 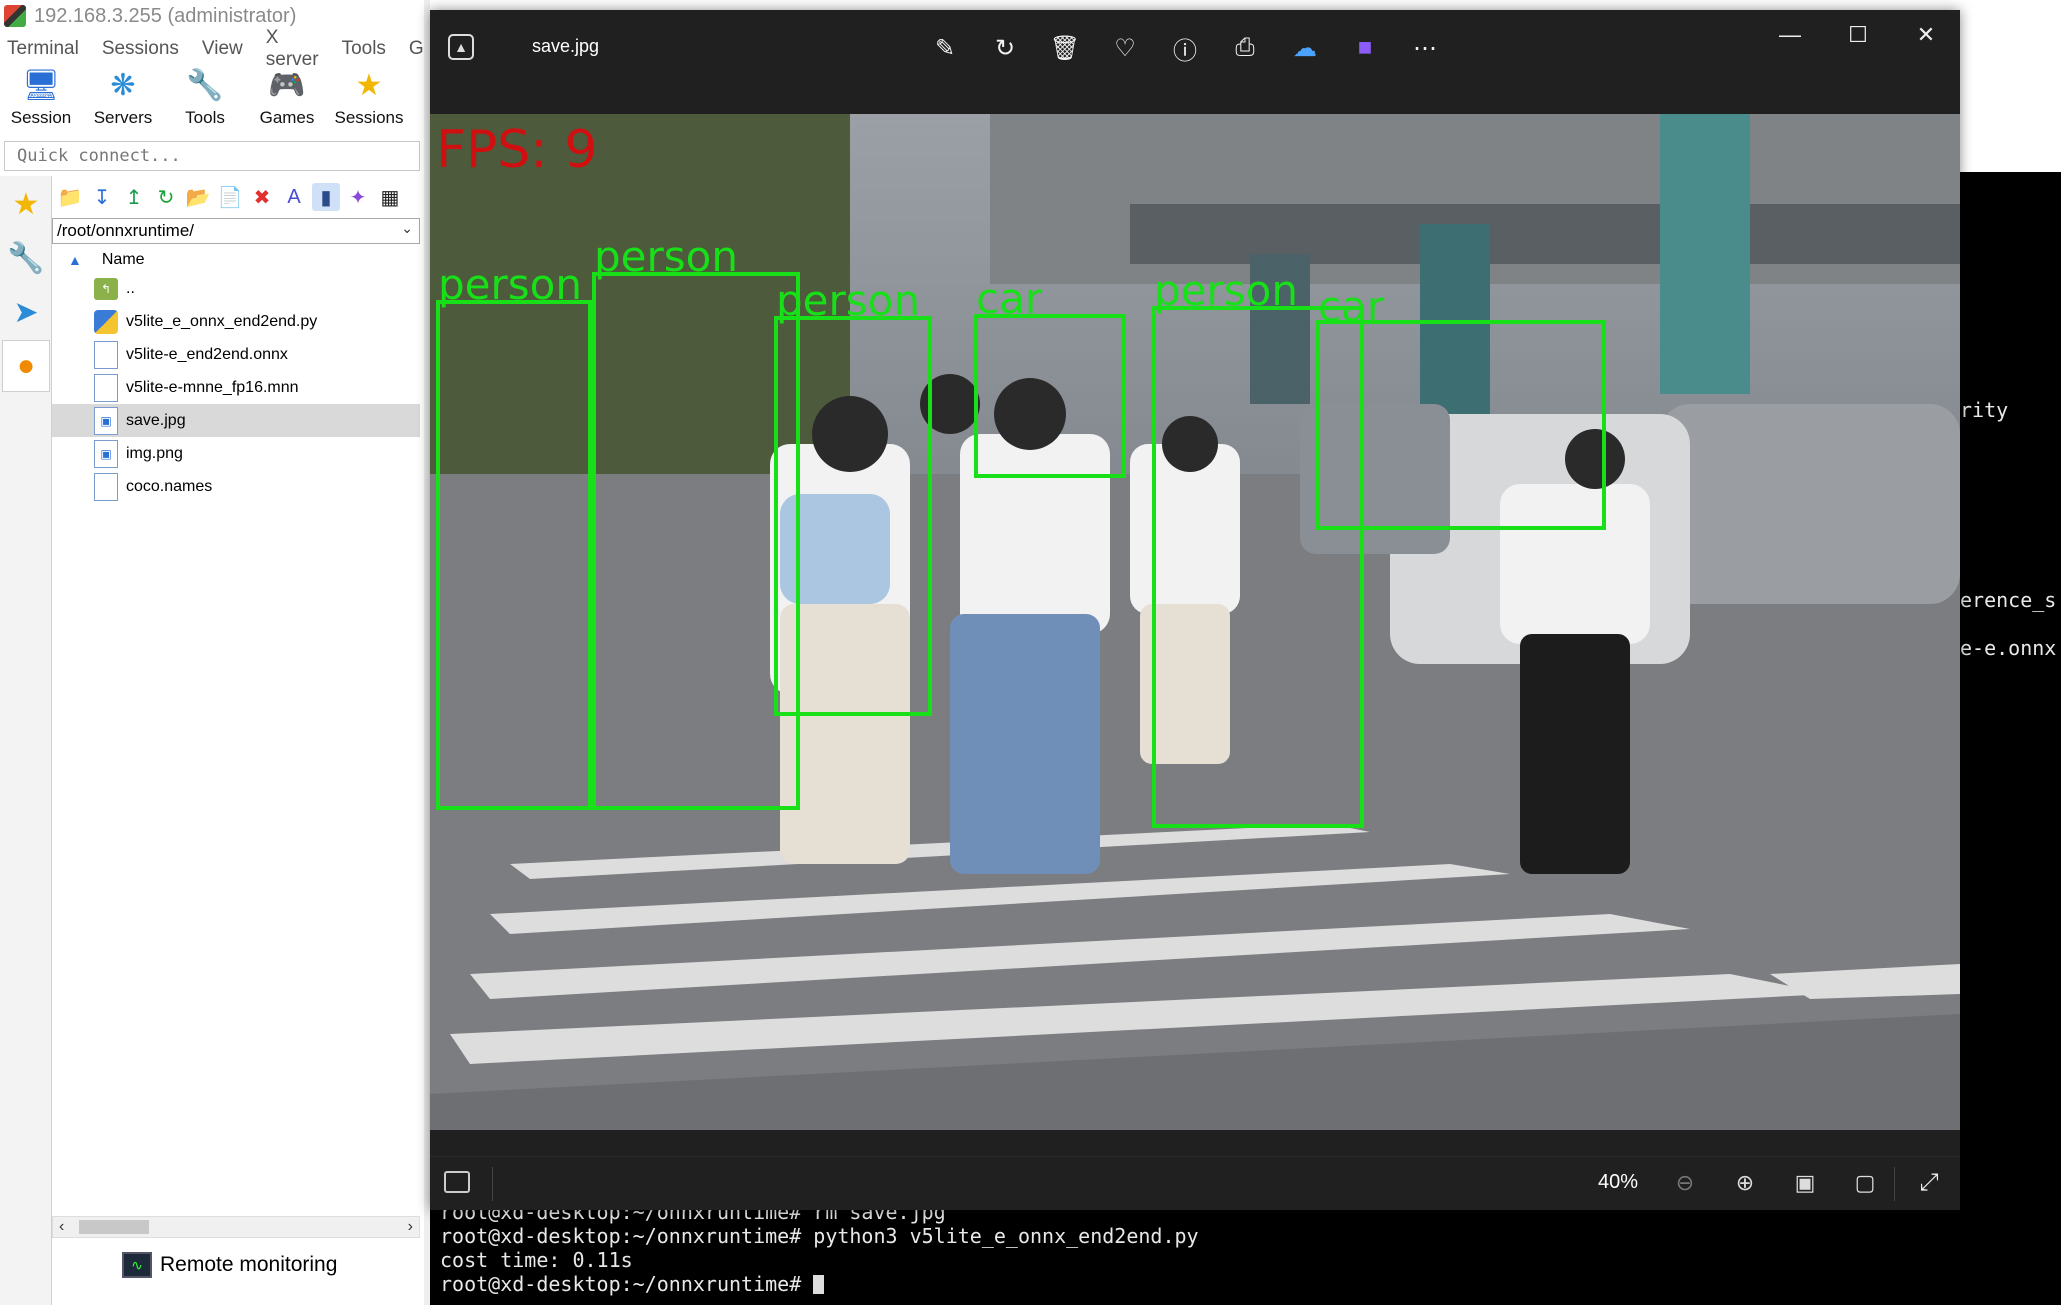 What do you see at coordinates (43, 49) in the screenshot?
I see `menu-terminal: Terminal` at bounding box center [43, 49].